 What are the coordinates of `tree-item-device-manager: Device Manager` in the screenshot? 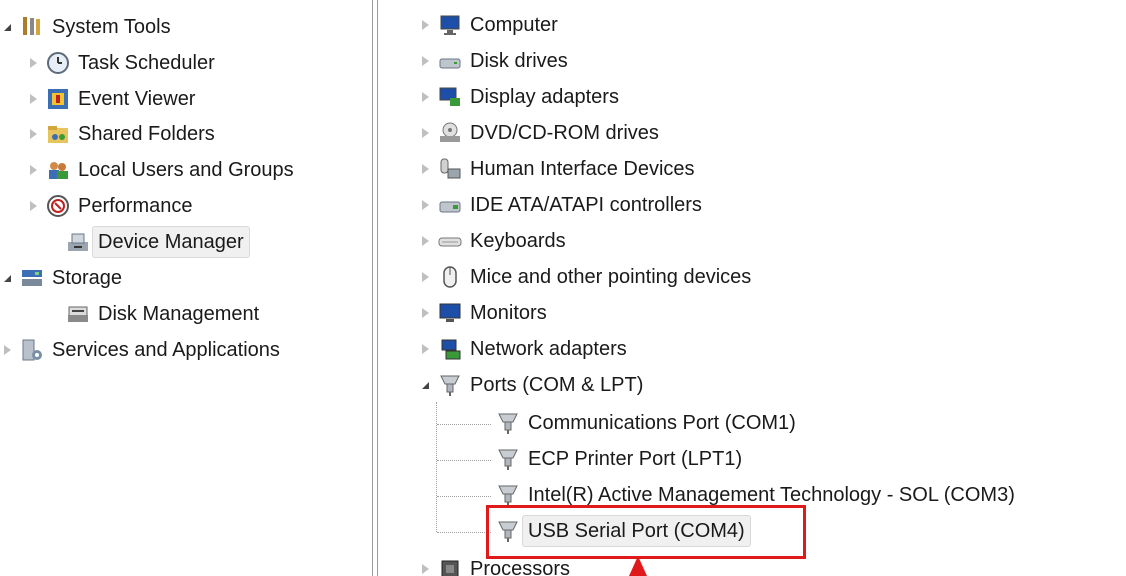 It's located at (158, 242).